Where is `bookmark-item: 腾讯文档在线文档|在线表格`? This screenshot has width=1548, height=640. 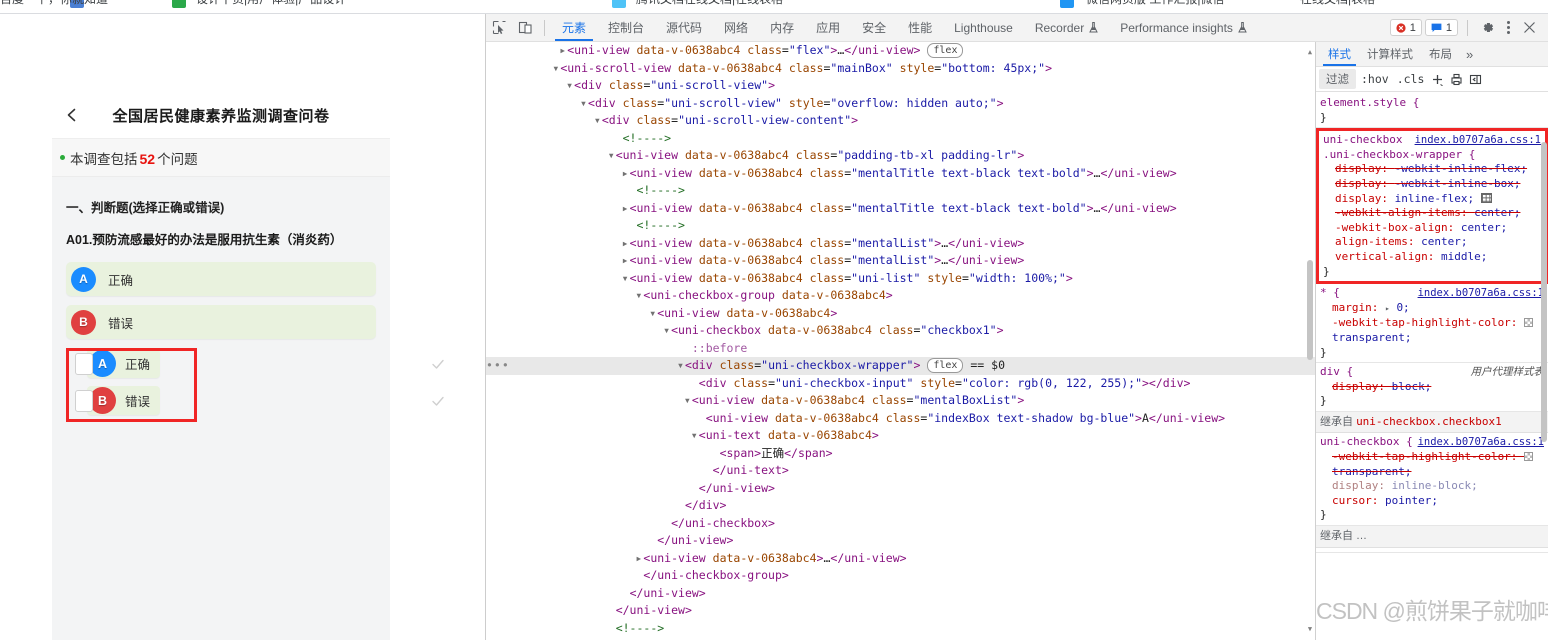 bookmark-item: 腾讯文档在线文档|在线表格 is located at coordinates (709, 3).